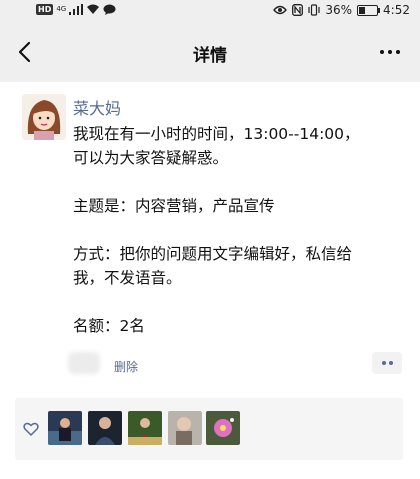 The width and height of the screenshot is (420, 479). I want to click on hd-badge: HD, so click(45, 9).